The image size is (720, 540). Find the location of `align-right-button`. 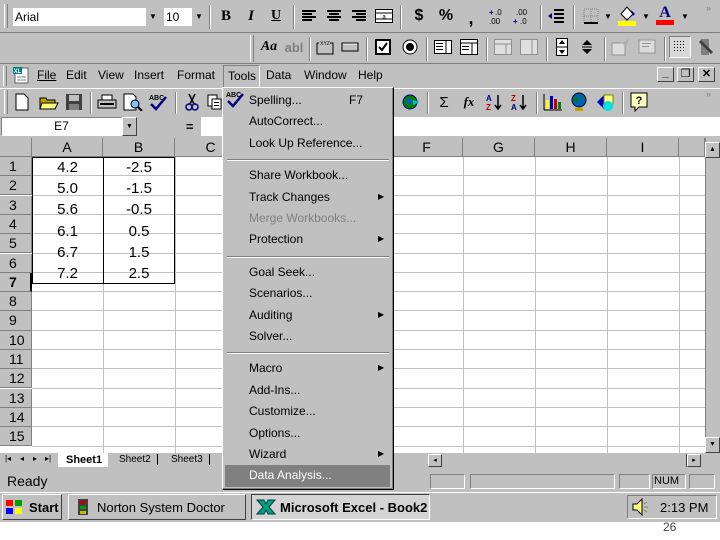

align-right-button is located at coordinates (359, 16).